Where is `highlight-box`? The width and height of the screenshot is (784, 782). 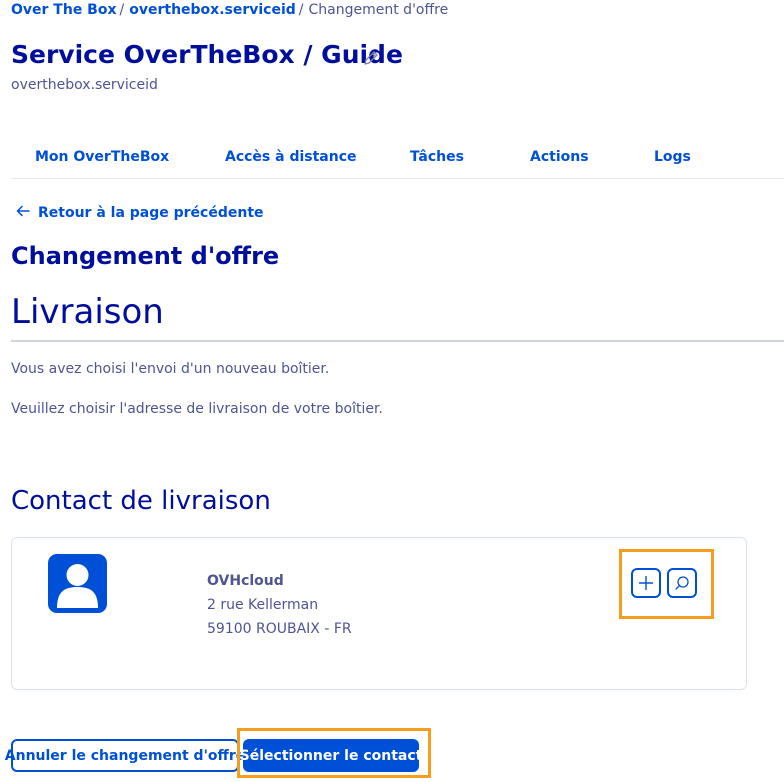
highlight-box is located at coordinates (334, 753).